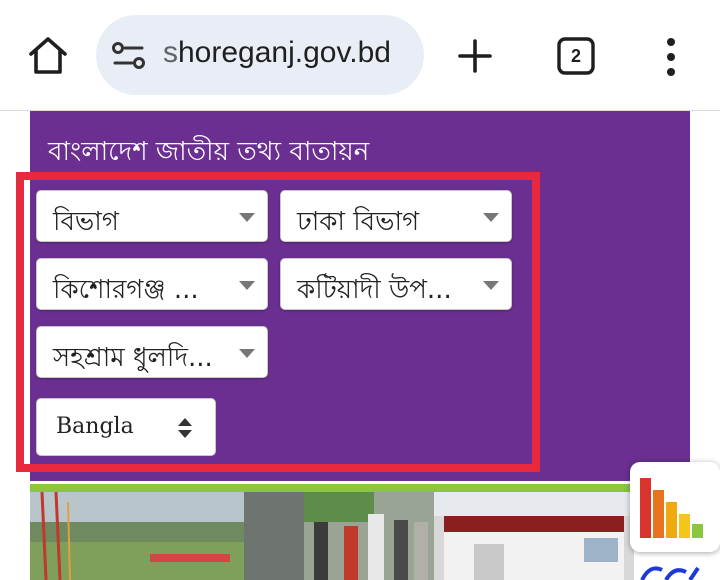 This screenshot has height=580, width=720. Describe the element at coordinates (339, 536) in the screenshot. I see `people-gathering-photo` at that location.